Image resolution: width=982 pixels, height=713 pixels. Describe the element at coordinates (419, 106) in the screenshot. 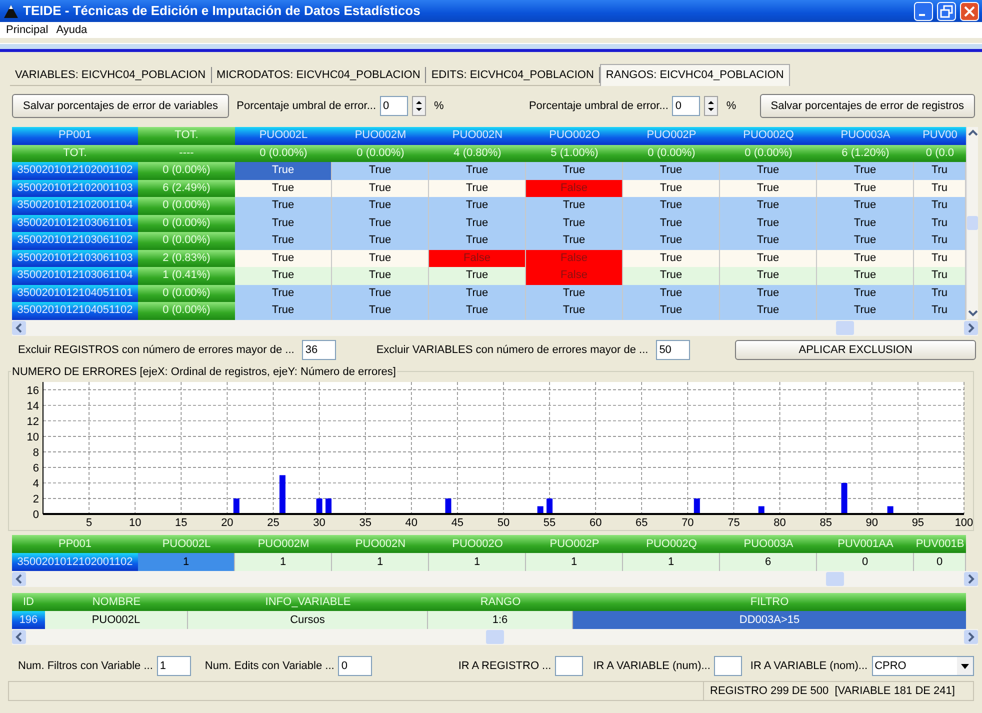

I see `spinner-buttons` at that location.